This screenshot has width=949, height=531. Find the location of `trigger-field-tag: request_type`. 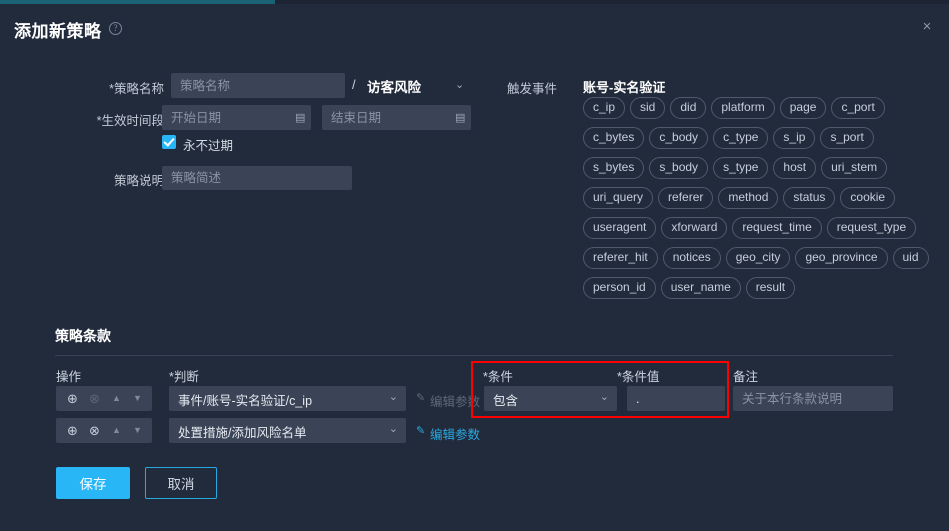

trigger-field-tag: request_type is located at coordinates (871, 228).